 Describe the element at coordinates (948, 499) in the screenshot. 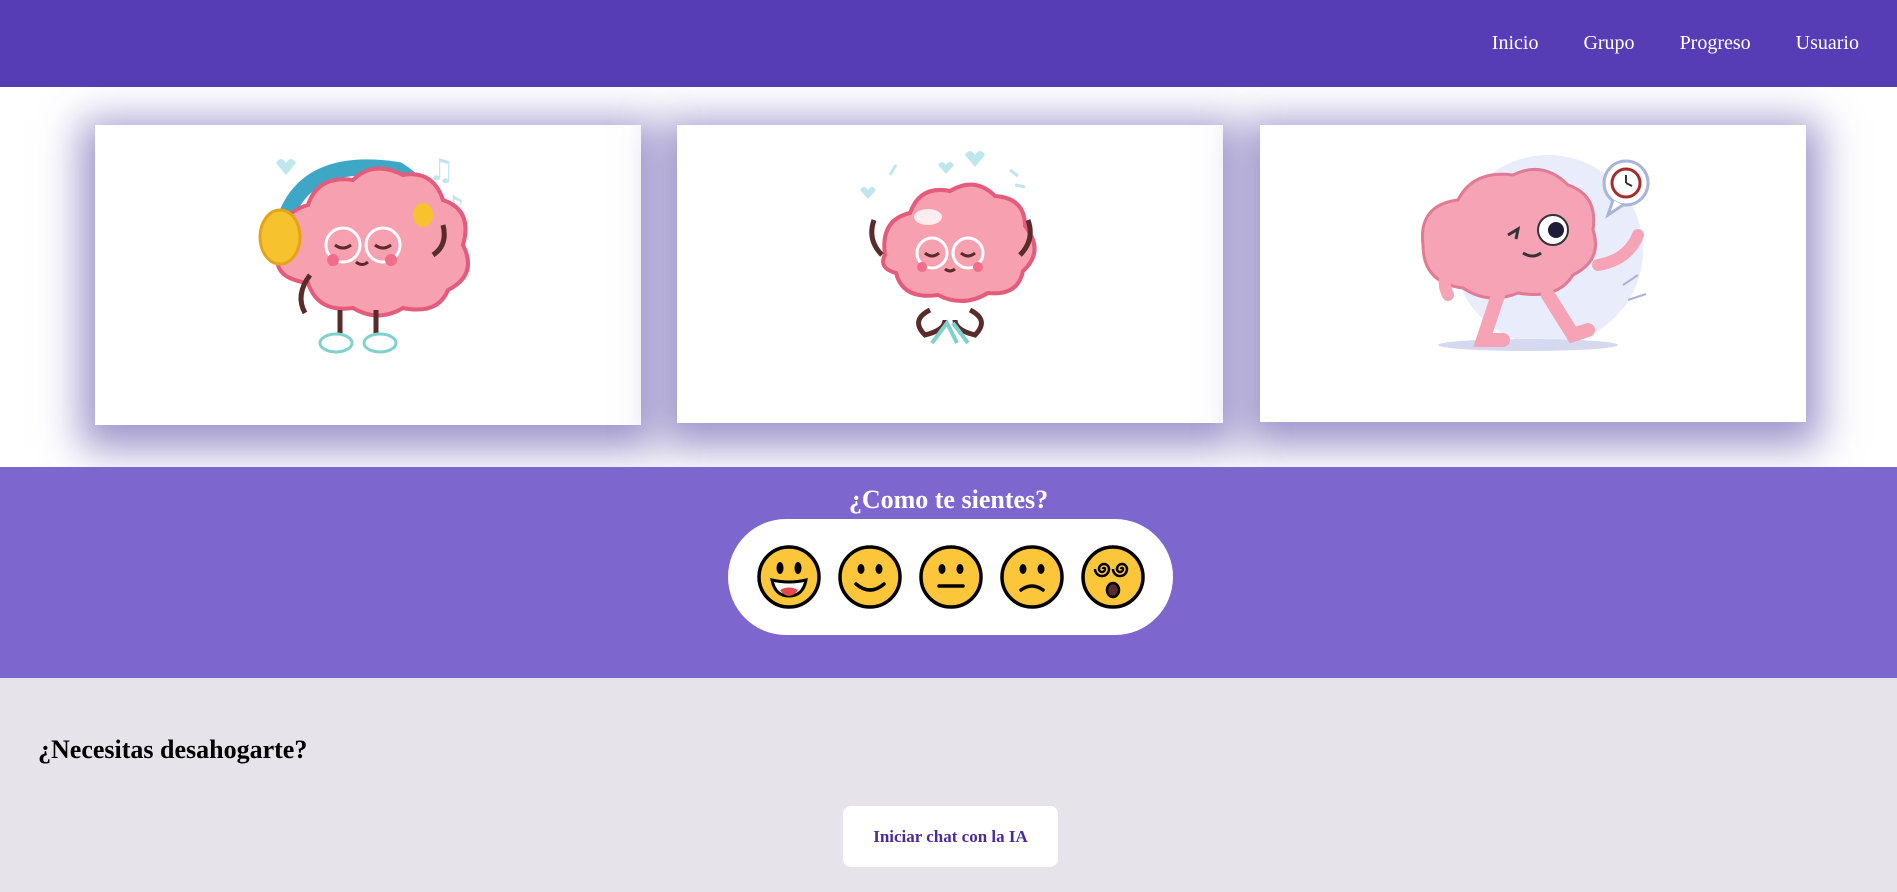

I see `mood-title: ¿Como te sientes?` at that location.